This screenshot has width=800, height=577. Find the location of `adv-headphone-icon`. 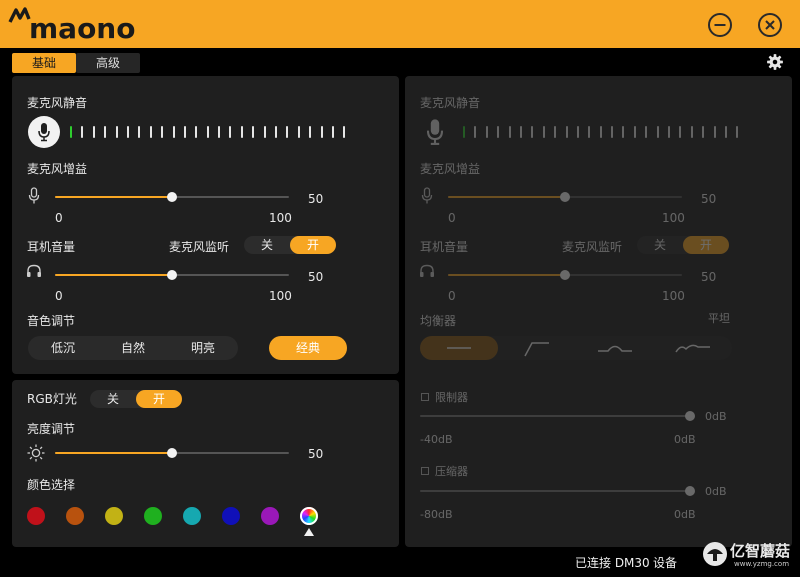

adv-headphone-icon is located at coordinates (427, 270).